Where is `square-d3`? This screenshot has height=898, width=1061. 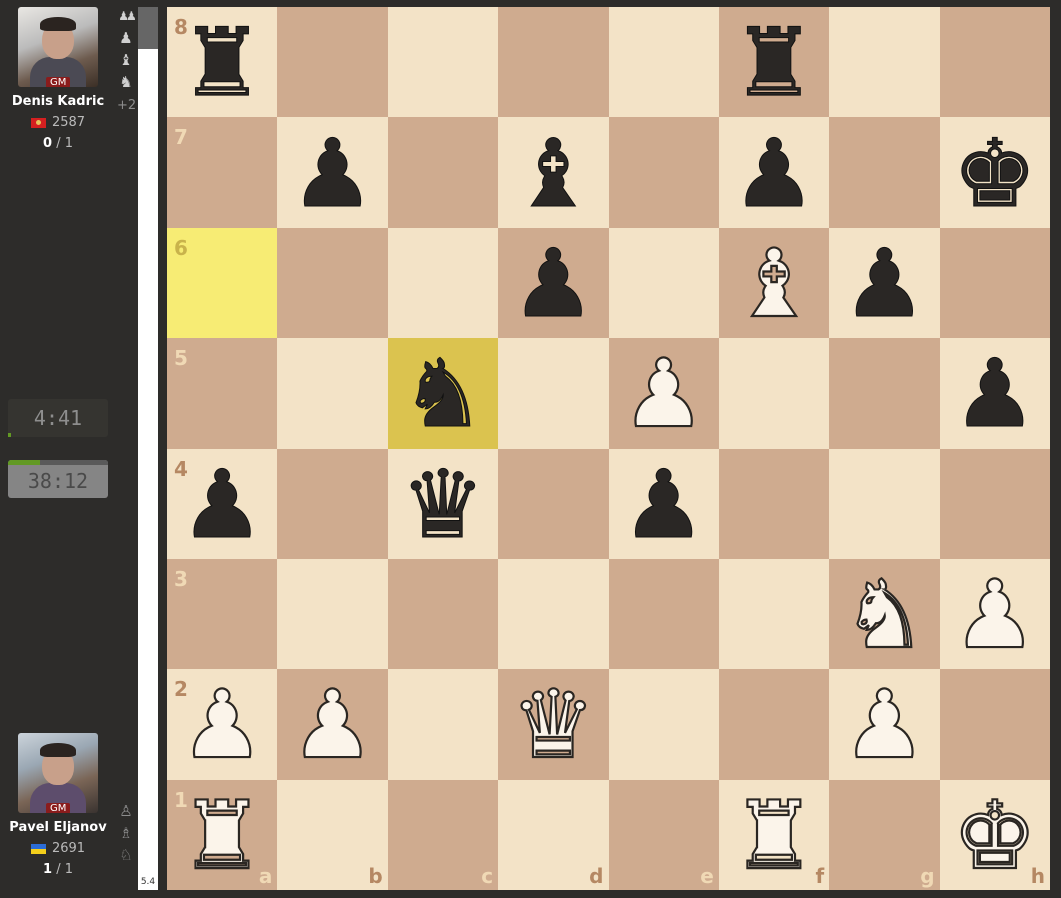 square-d3 is located at coordinates (553, 614).